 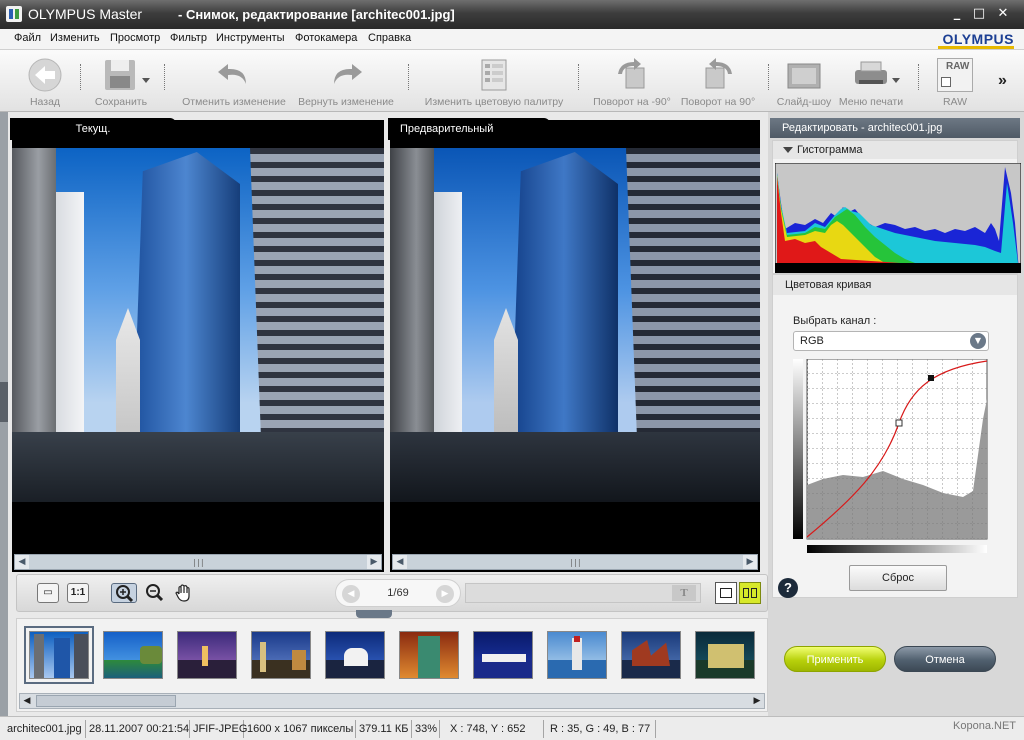 I want to click on next-image-icon: ▶, so click(x=445, y=594).